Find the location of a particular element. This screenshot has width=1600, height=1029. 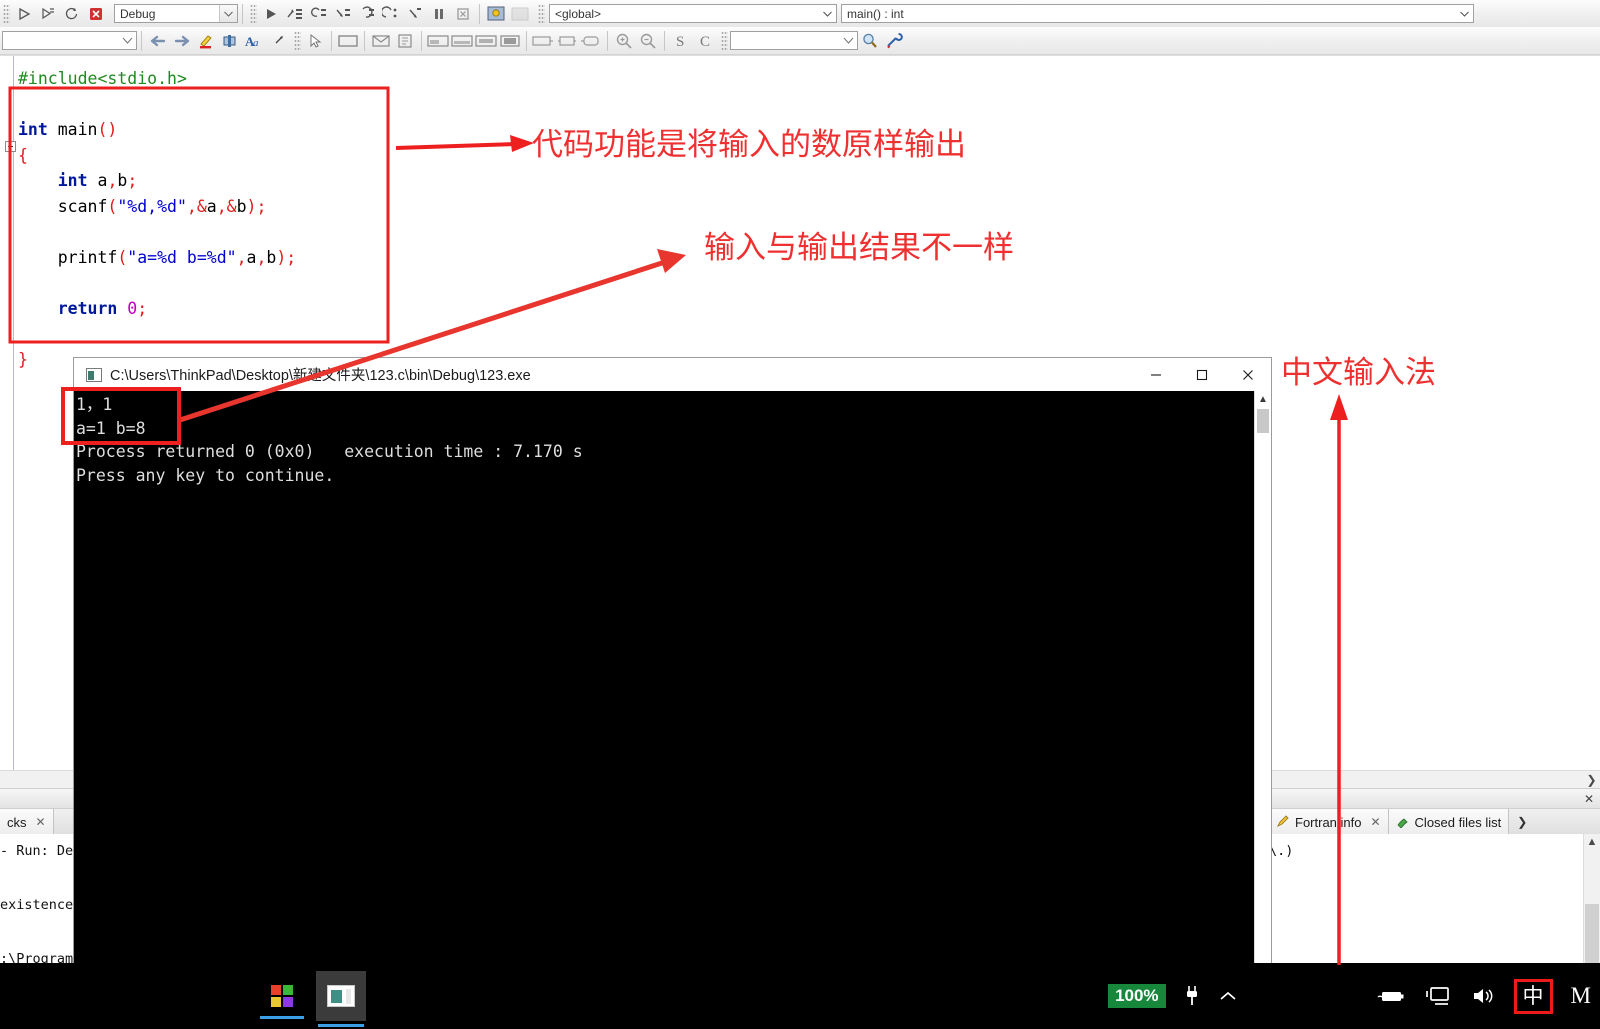

toolbar-grip-view is located at coordinates (297, 40).